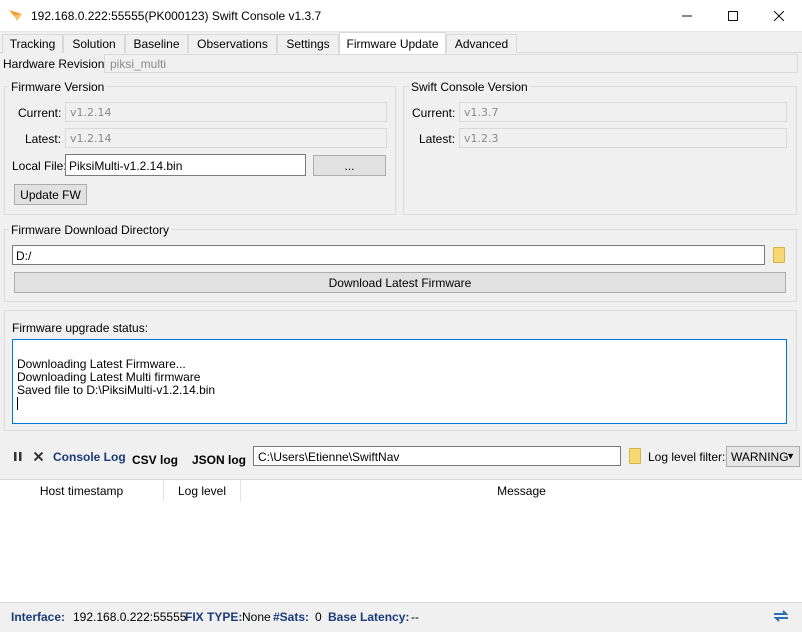 The height and width of the screenshot is (632, 802). I want to click on download-directory-input: D:/, so click(388, 255).